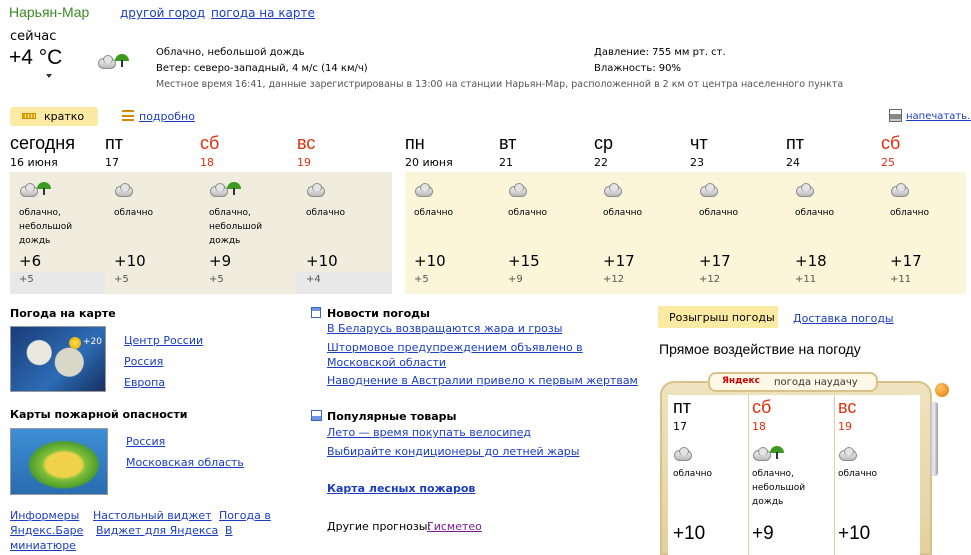 This screenshot has height=555, width=971. Describe the element at coordinates (816, 382) in the screenshot. I see `slot-machine-title: погода наудачу` at that location.